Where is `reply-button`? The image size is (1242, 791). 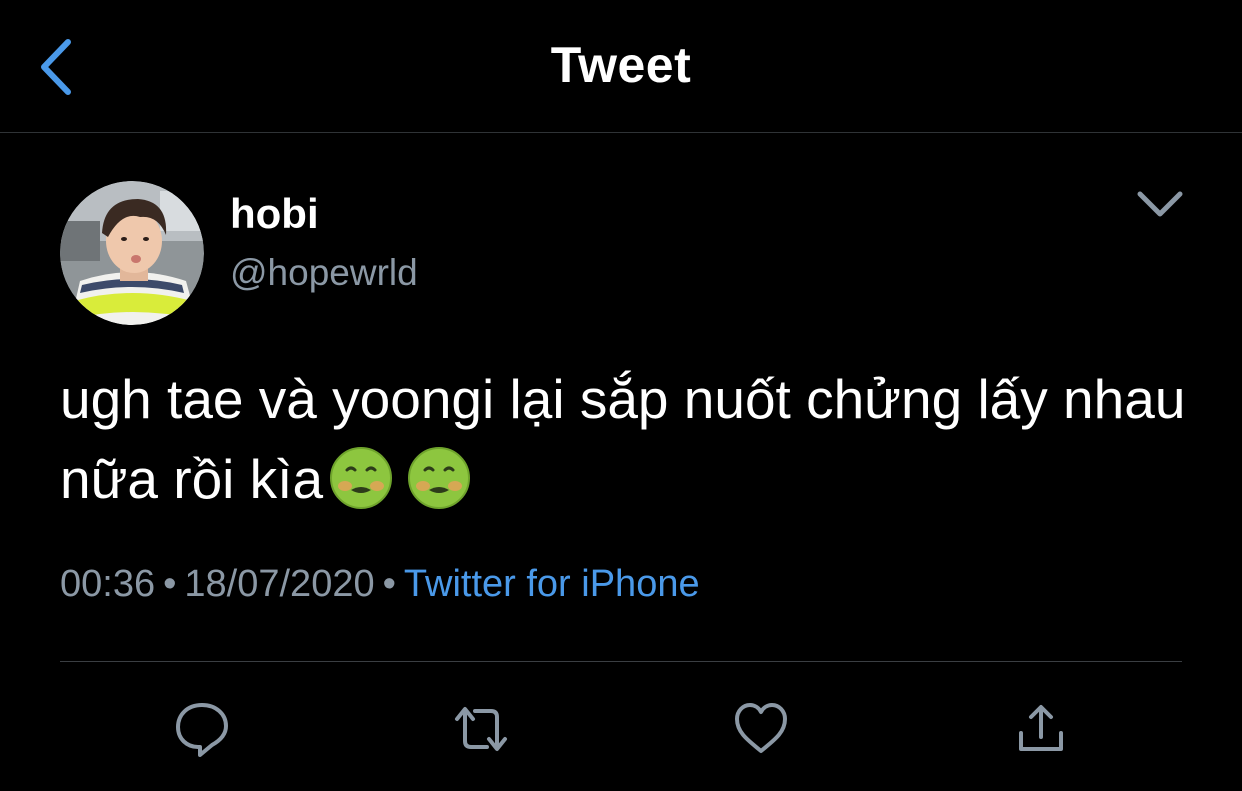
reply-button is located at coordinates (202, 729).